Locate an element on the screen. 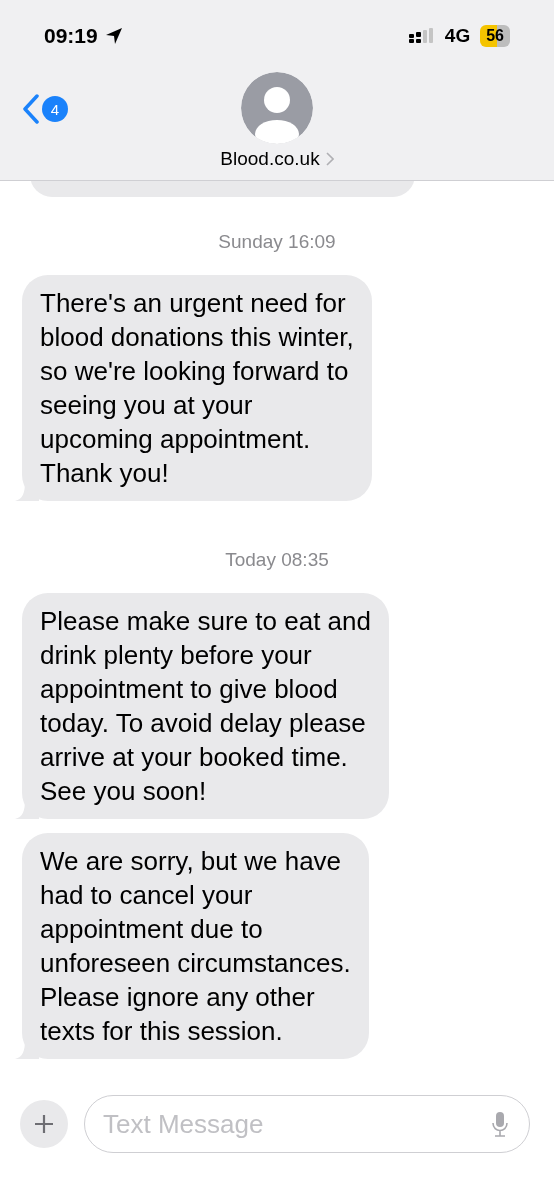  plus-icon is located at coordinates (44, 1124).